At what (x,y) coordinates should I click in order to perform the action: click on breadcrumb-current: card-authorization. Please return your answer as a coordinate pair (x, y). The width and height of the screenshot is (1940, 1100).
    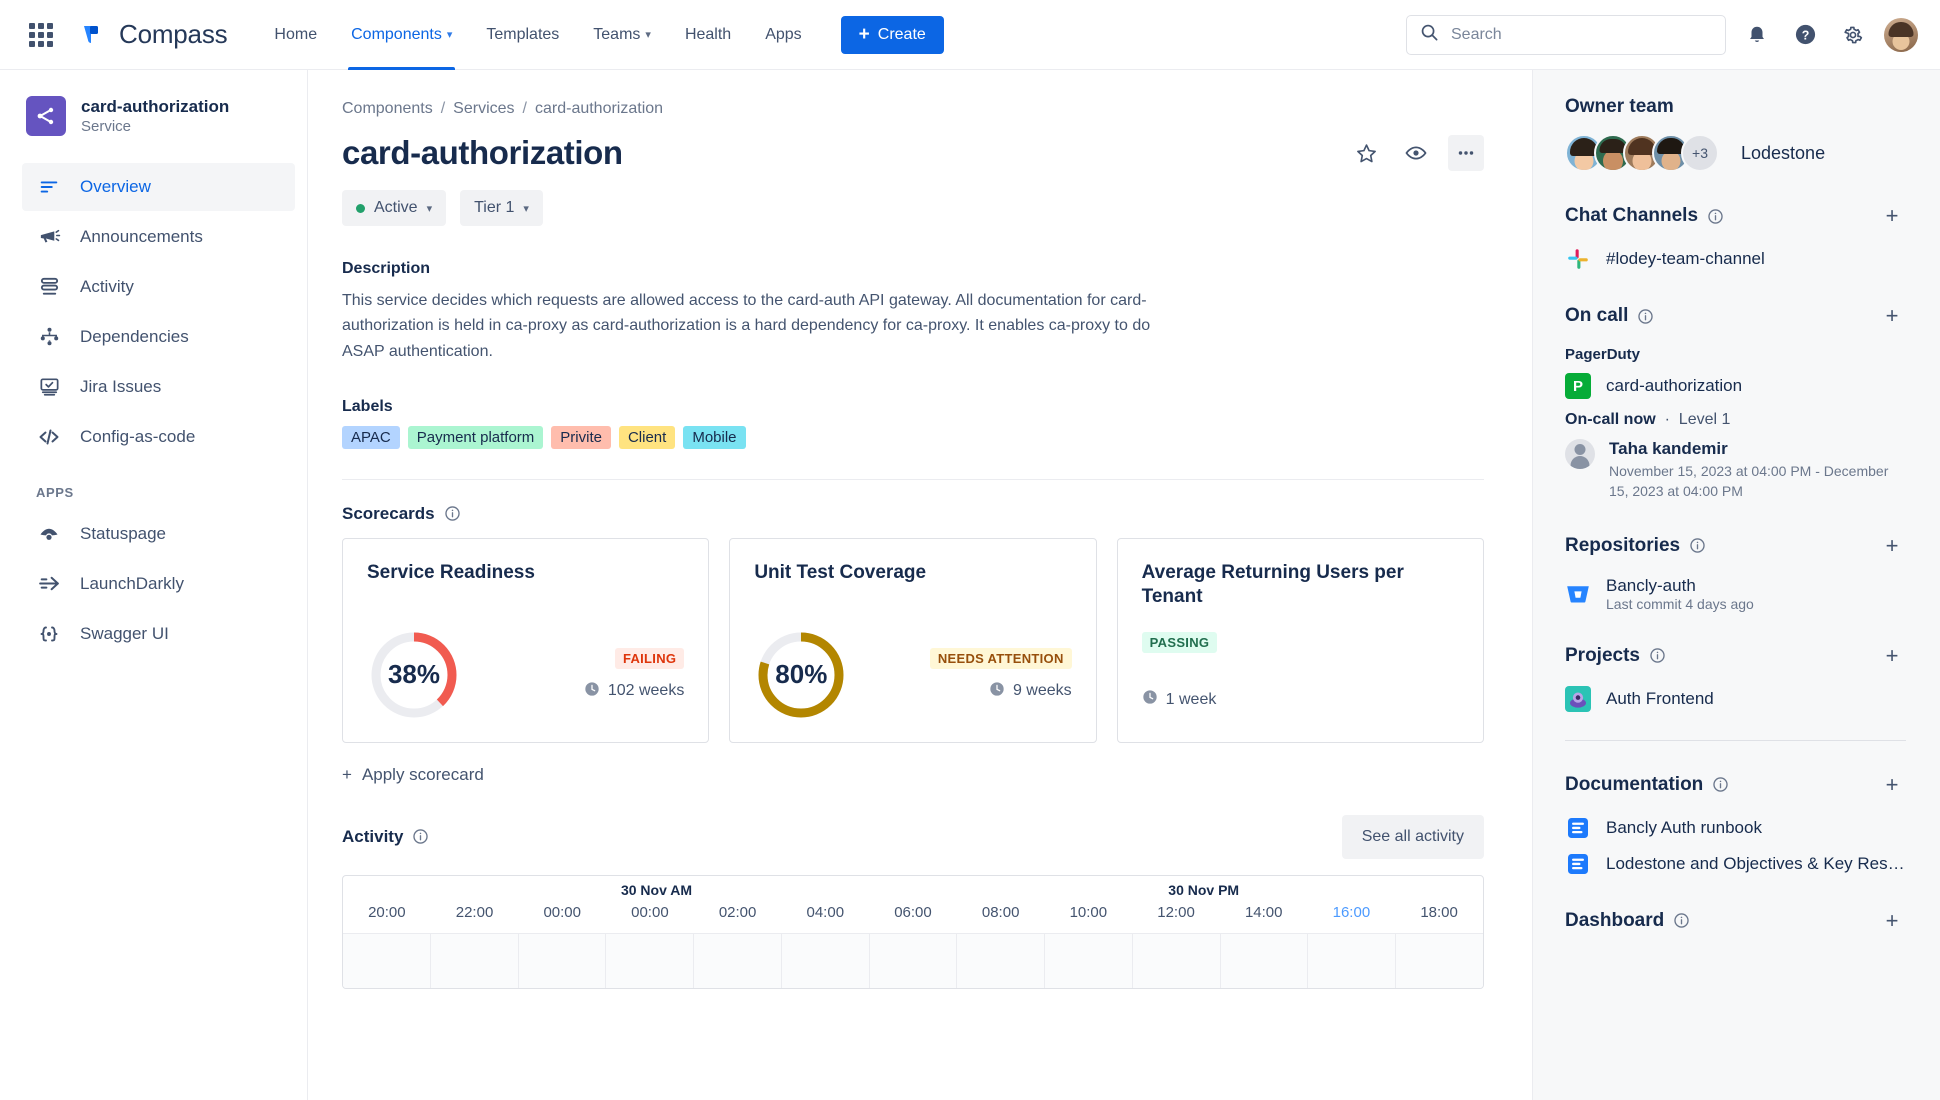
    Looking at the image, I should click on (599, 109).